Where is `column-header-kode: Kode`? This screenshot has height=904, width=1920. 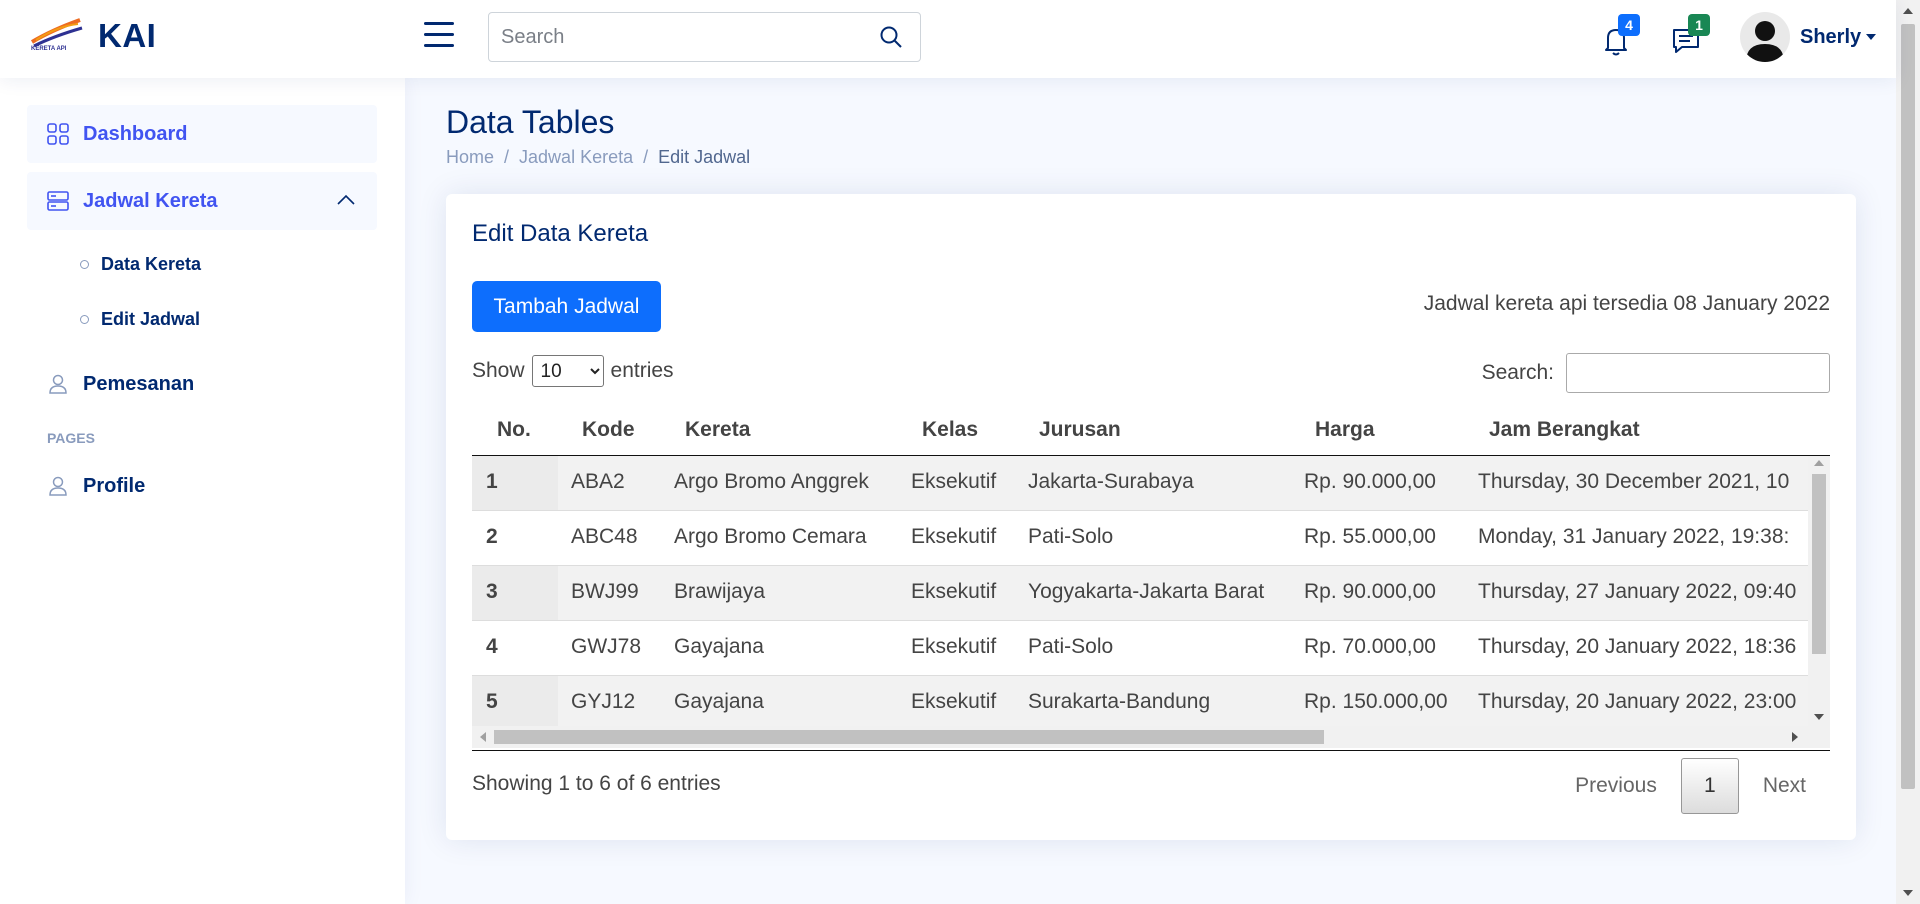
column-header-kode: Kode is located at coordinates (608, 430).